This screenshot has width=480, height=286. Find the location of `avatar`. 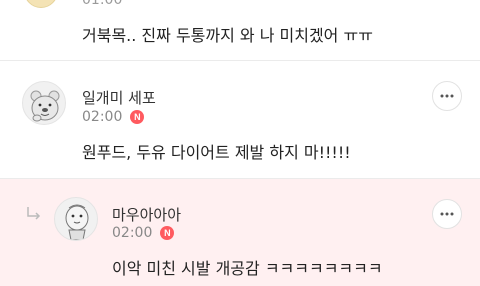

avatar is located at coordinates (41, 4).